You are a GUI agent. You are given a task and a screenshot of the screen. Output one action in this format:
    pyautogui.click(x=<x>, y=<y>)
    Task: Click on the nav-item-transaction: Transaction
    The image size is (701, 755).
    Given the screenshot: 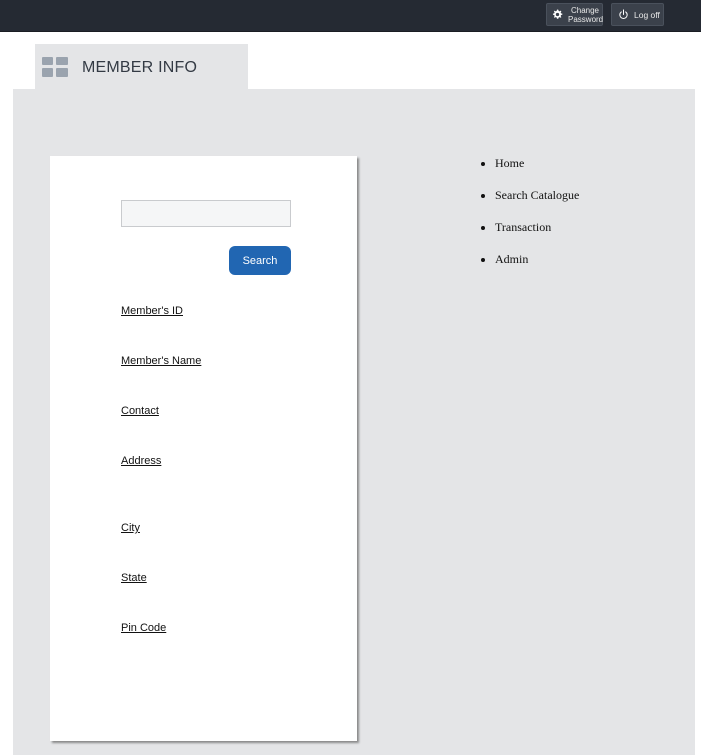 What is the action you would take?
    pyautogui.click(x=537, y=235)
    